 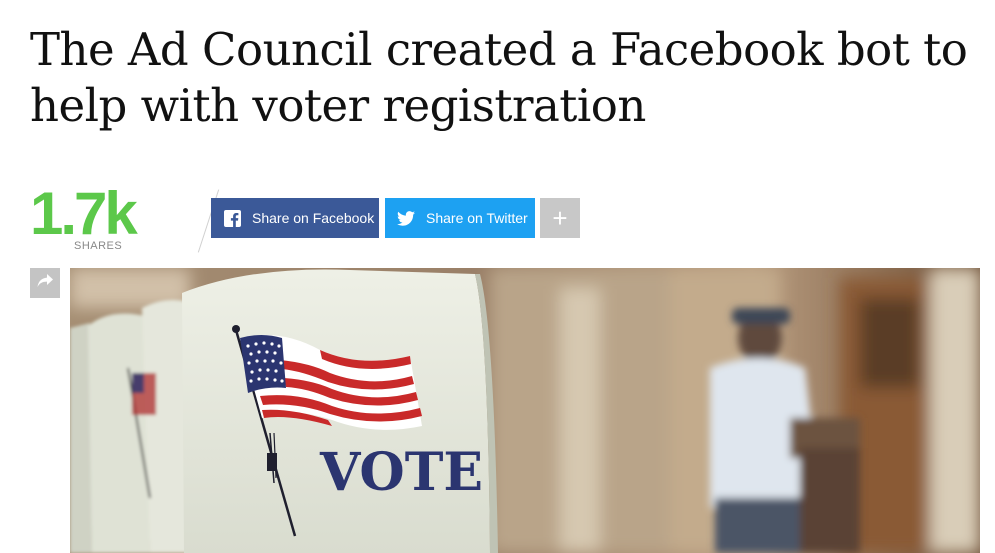 What do you see at coordinates (560, 218) in the screenshot?
I see `more-share-button: +` at bounding box center [560, 218].